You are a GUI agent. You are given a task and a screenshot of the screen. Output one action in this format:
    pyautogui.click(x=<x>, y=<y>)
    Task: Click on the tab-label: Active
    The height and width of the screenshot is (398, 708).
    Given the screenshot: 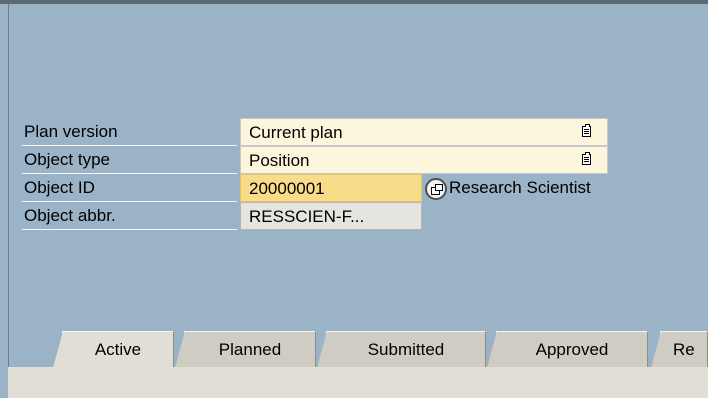 What is the action you would take?
    pyautogui.click(x=118, y=349)
    